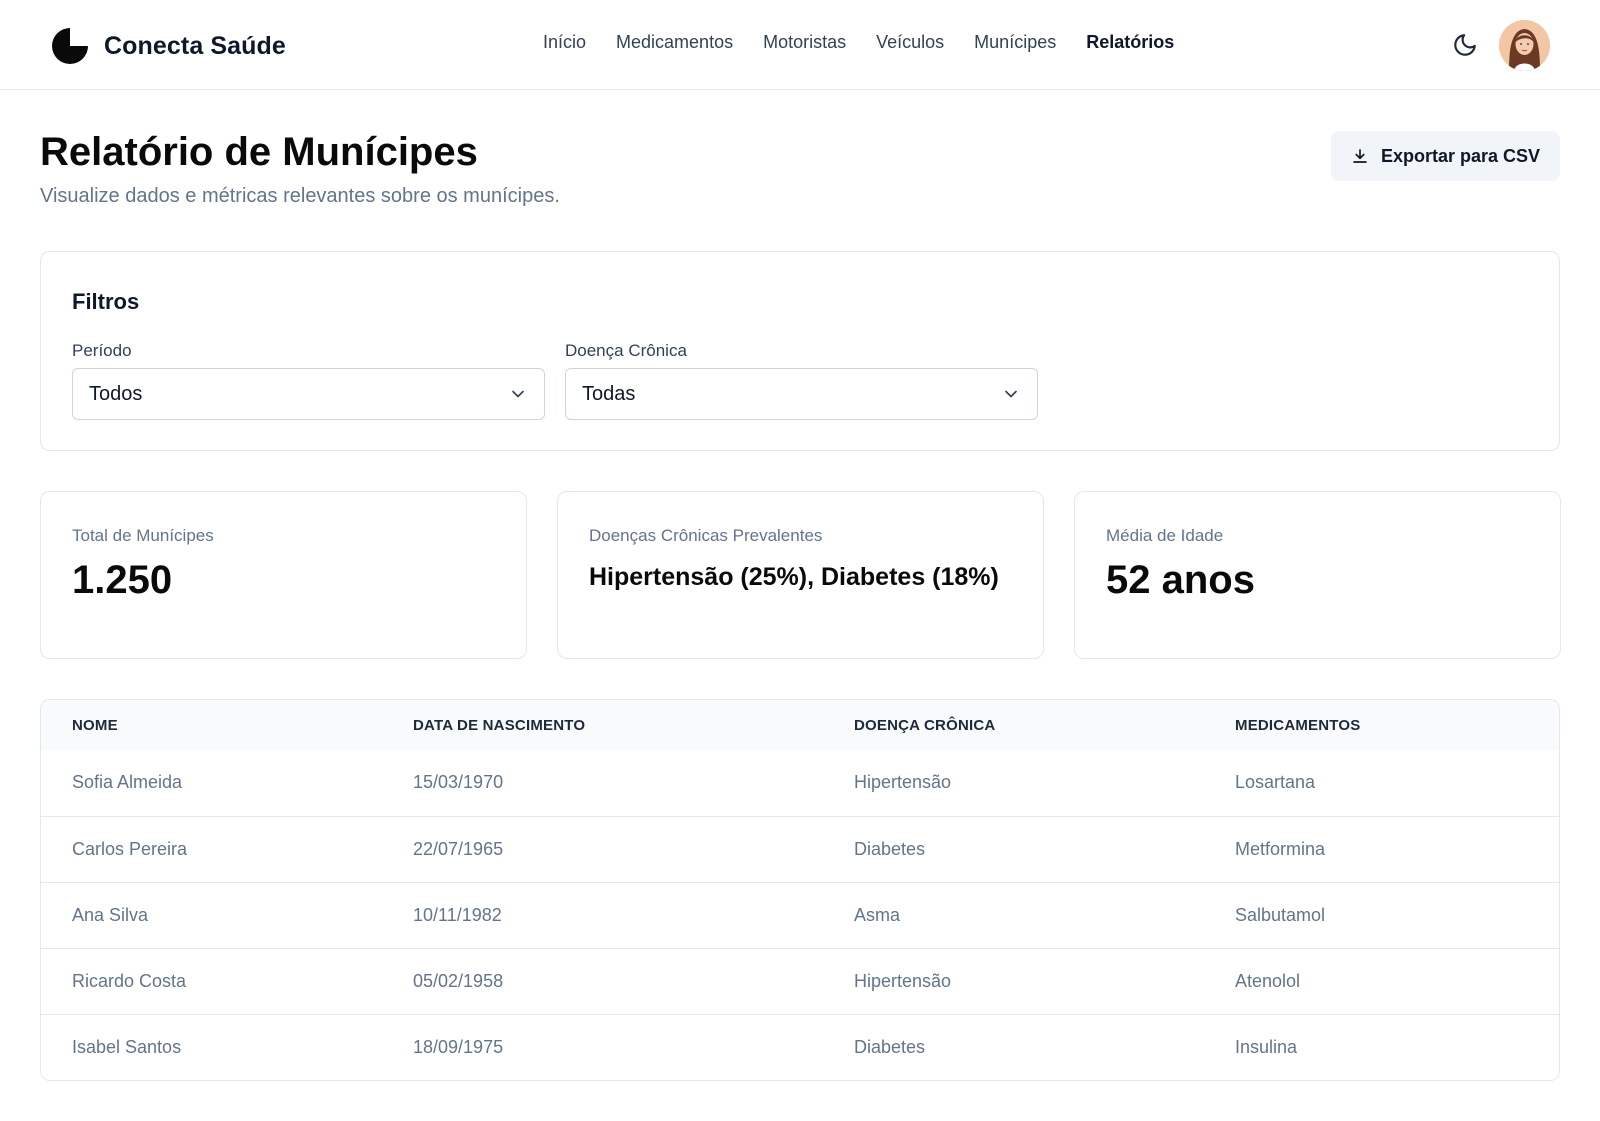 This screenshot has width=1600, height=1121. Describe the element at coordinates (122, 580) in the screenshot. I see `metric-value: 1.250` at that location.